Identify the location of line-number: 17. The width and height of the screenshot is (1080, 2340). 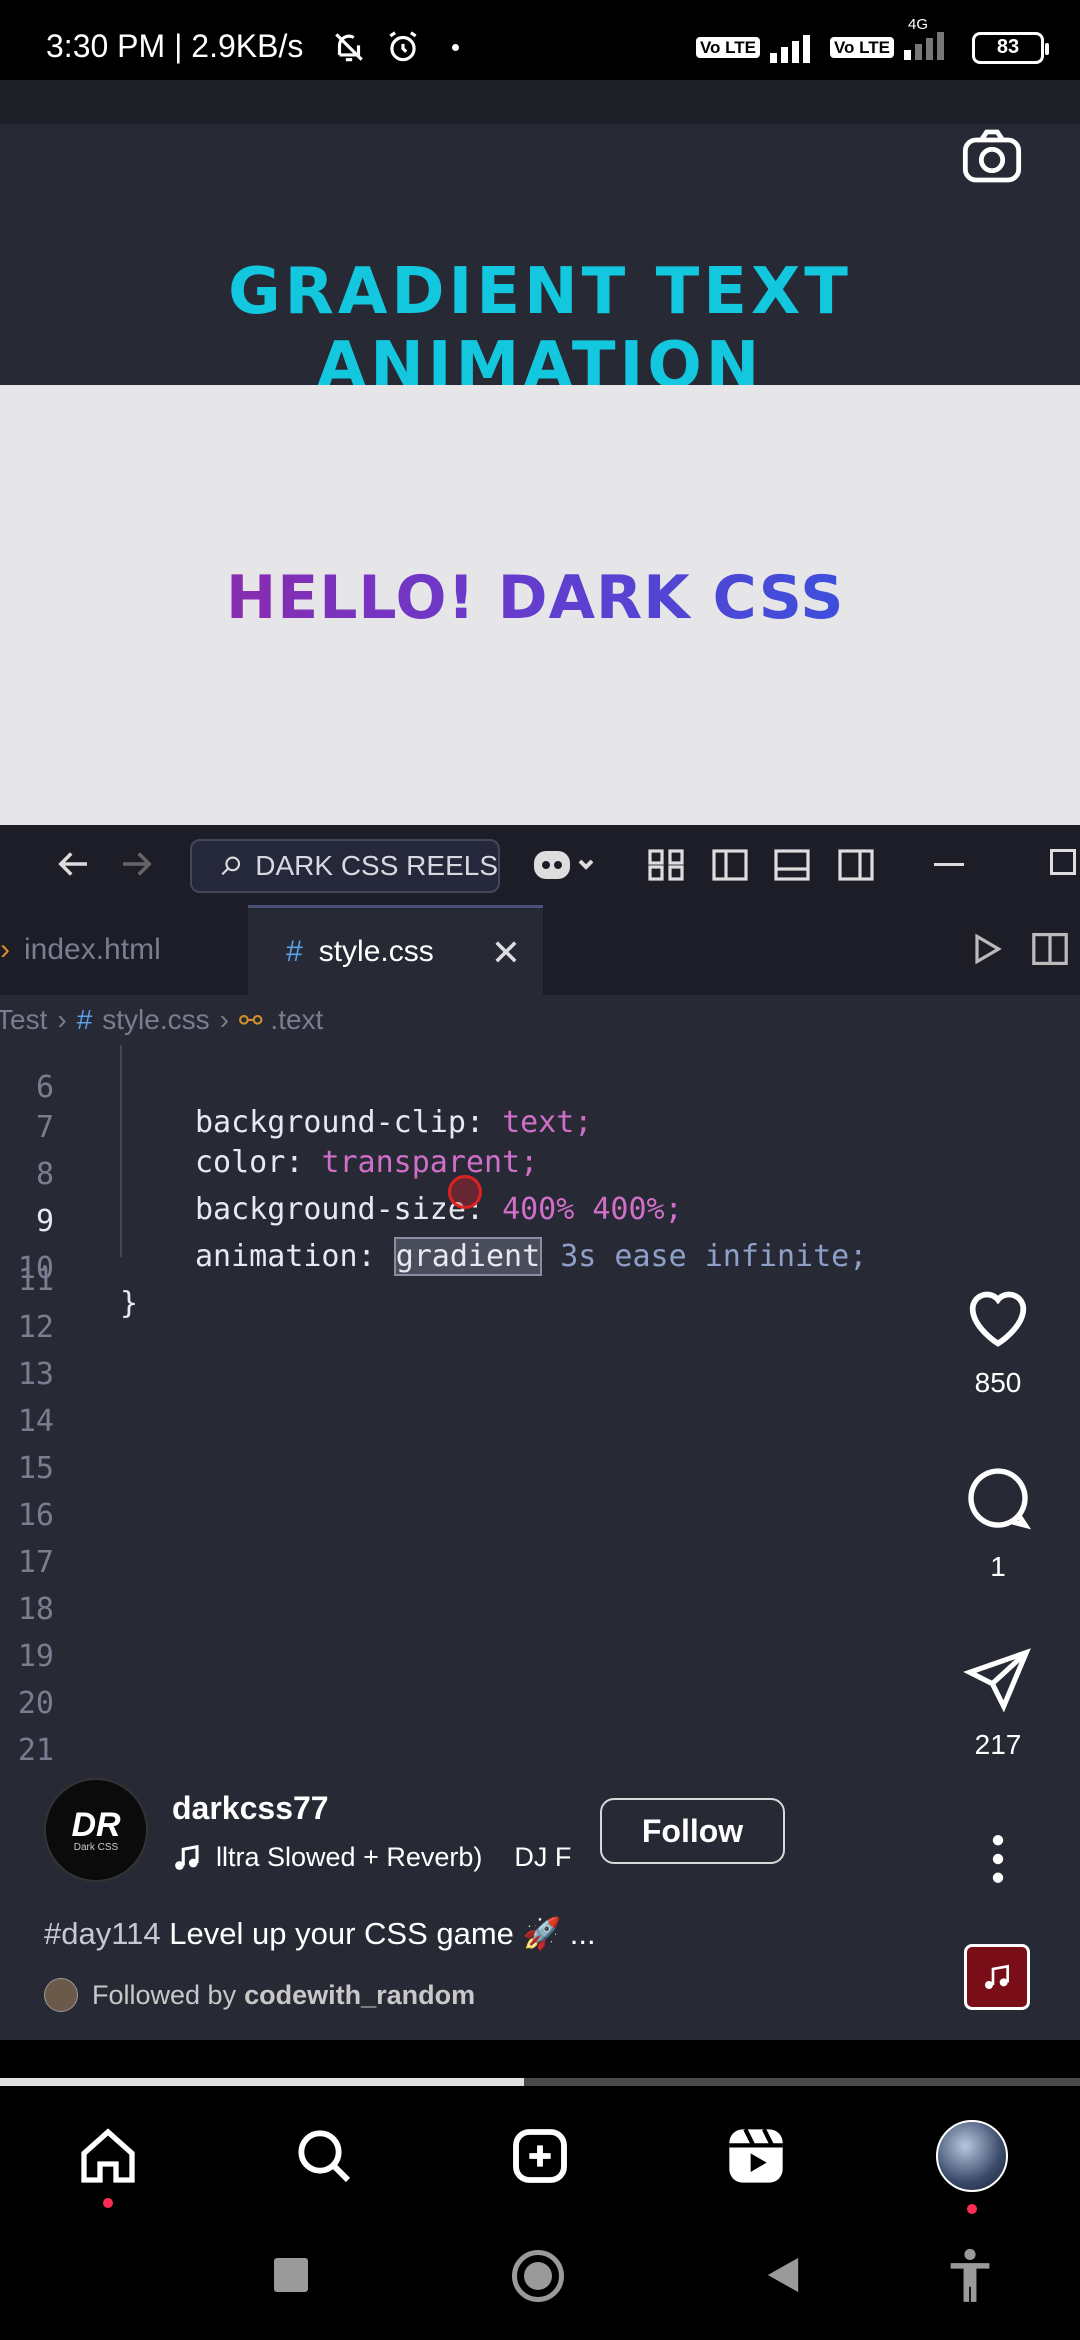
(35, 1562).